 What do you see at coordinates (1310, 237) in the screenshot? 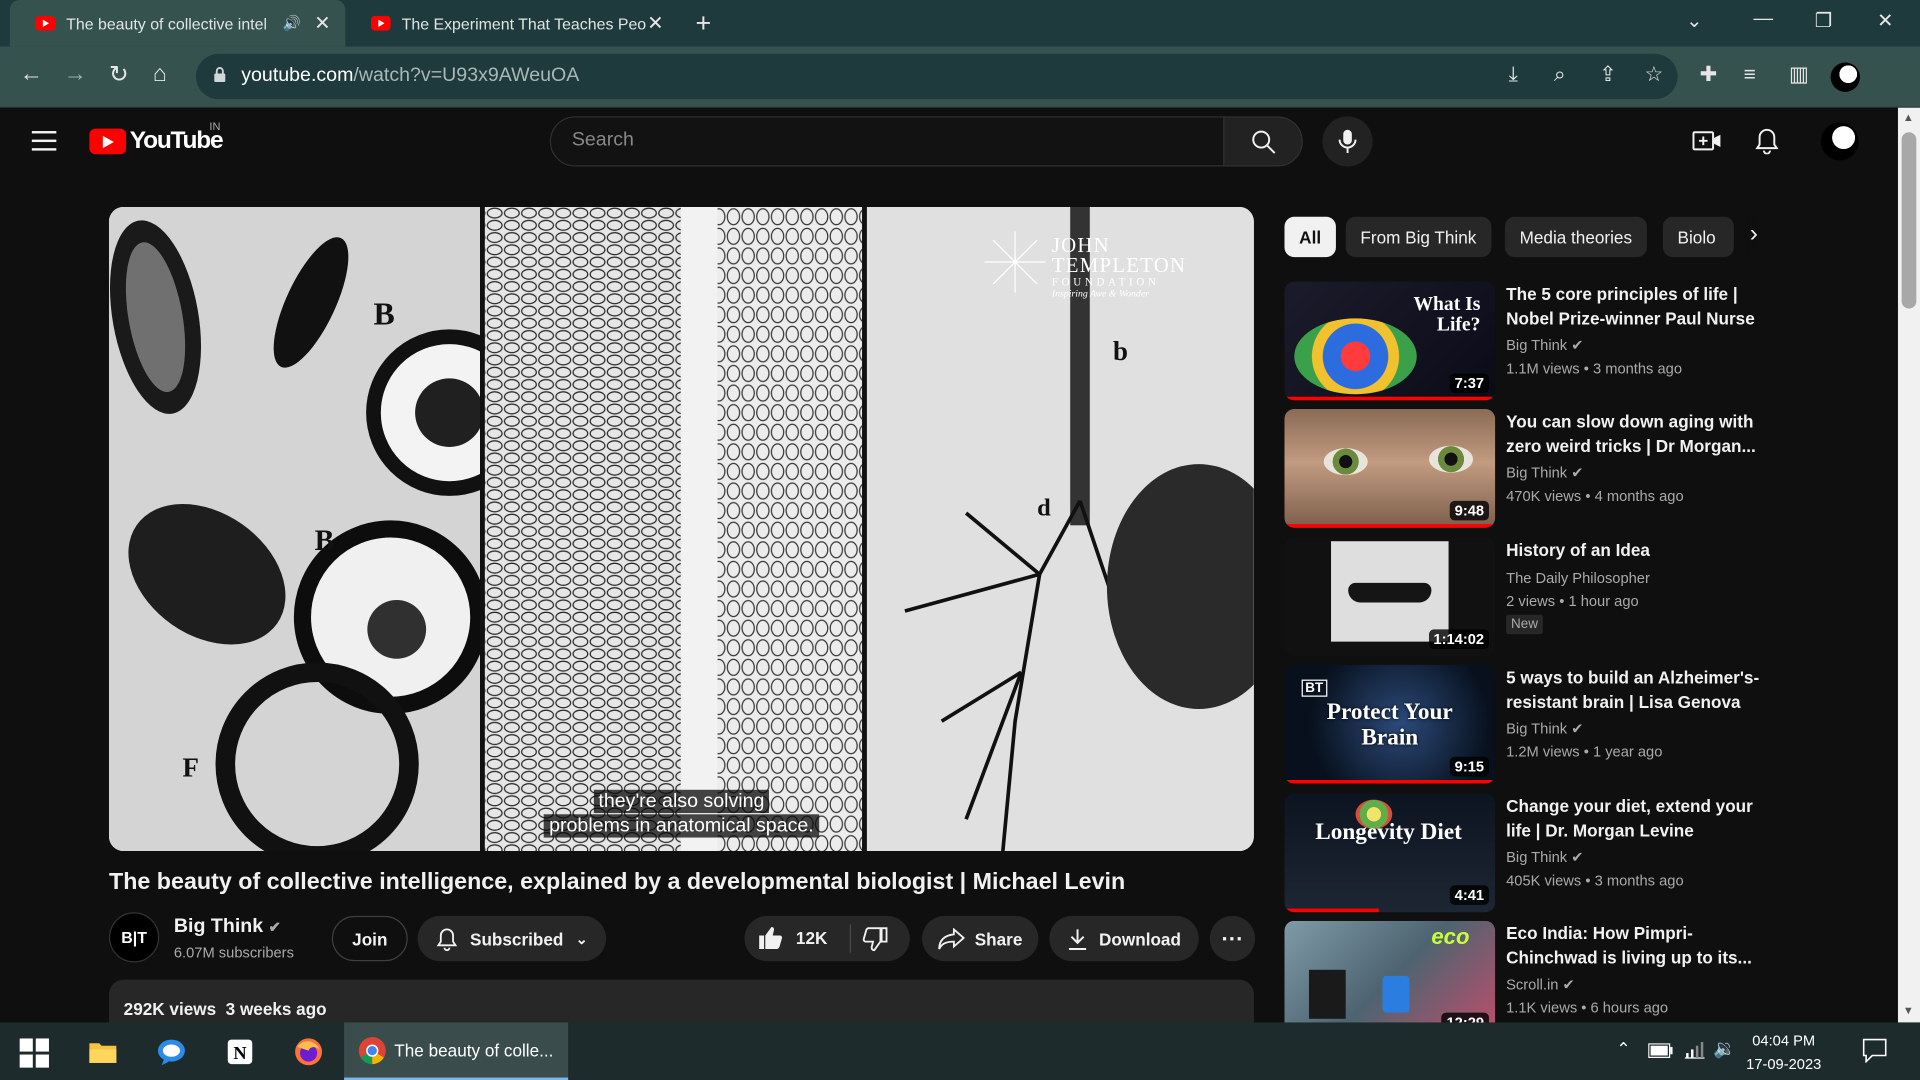
I see `chip-all: All` at bounding box center [1310, 237].